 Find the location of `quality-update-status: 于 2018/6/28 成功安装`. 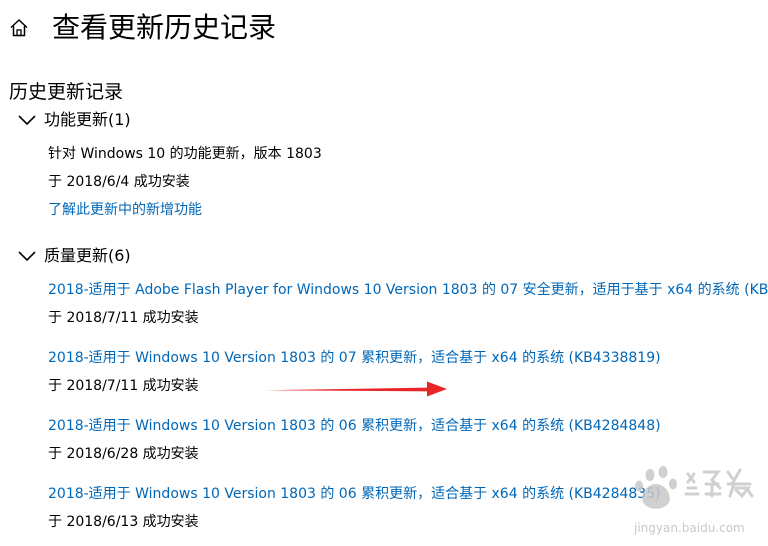

quality-update-status: 于 2018/6/28 成功安装 is located at coordinates (123, 454).